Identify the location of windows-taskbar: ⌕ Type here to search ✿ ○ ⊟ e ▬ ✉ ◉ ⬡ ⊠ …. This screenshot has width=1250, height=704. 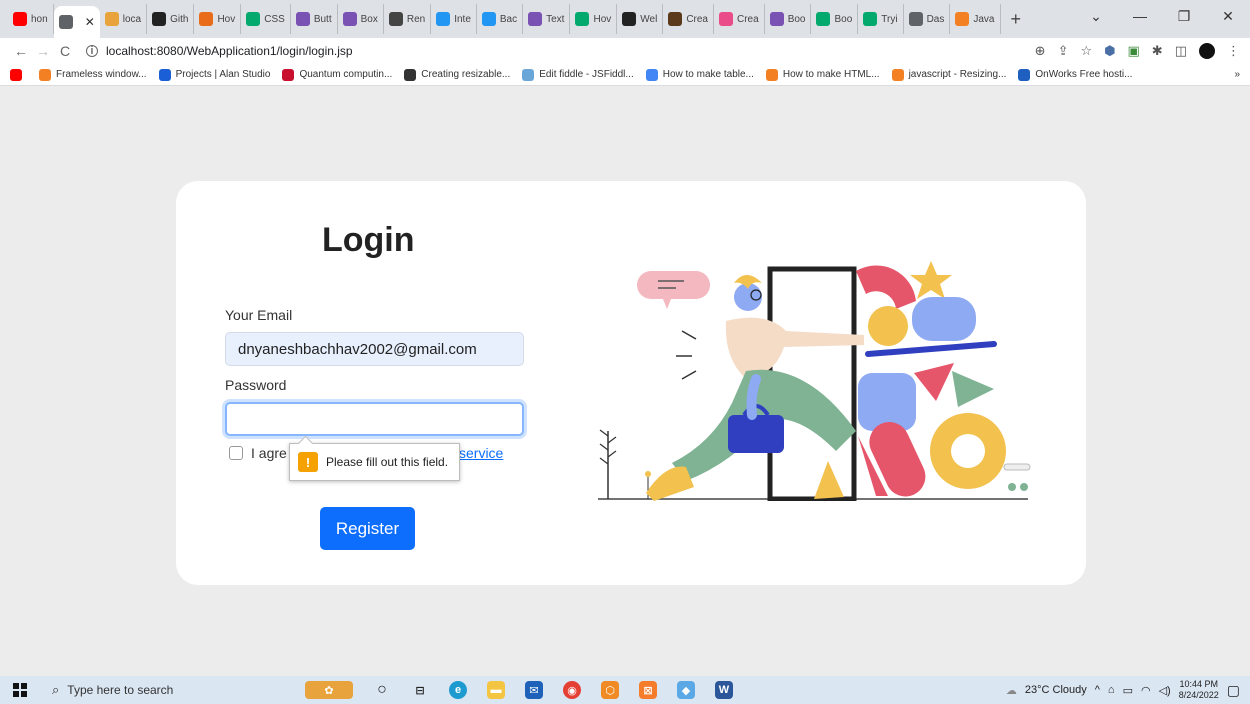
(625, 690).